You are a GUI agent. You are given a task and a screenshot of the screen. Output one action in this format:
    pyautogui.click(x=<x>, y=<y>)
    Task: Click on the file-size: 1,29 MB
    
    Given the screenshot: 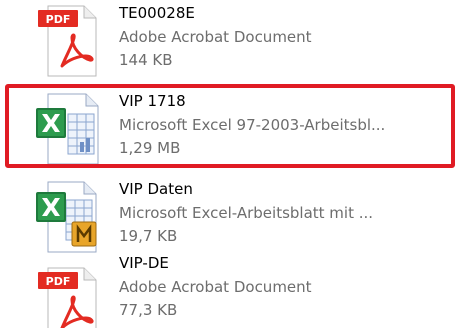 What is the action you would take?
    pyautogui.click(x=150, y=148)
    